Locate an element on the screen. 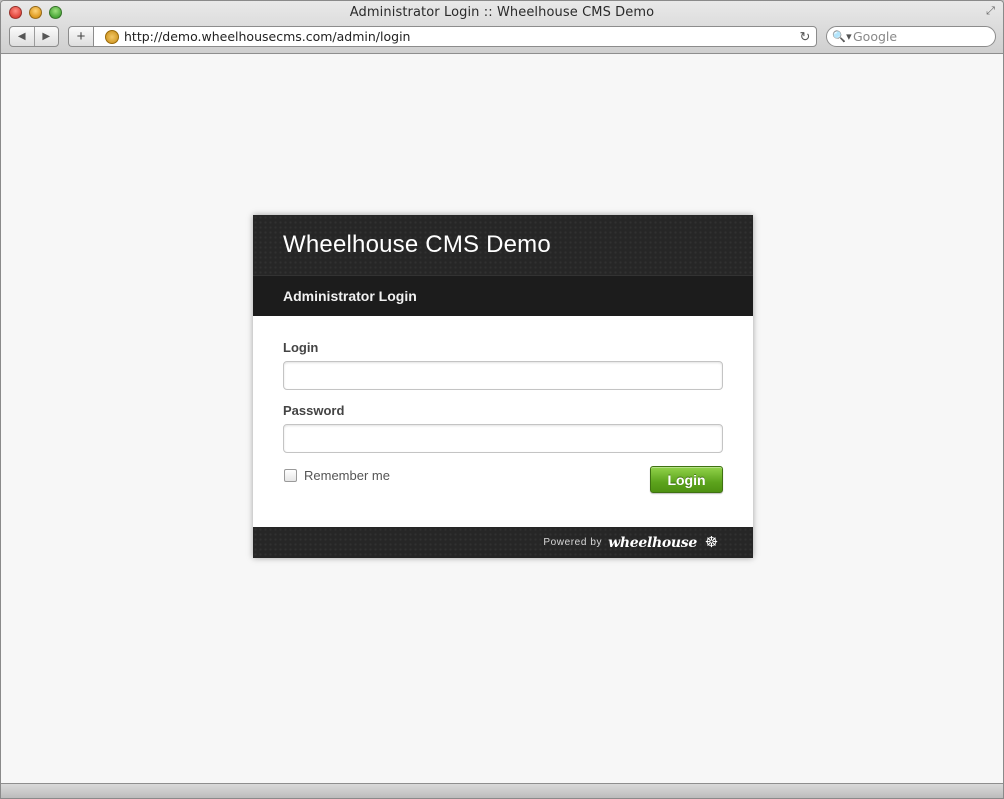 This screenshot has width=1004, height=799. panel-footer: Powered by wheelhouse ☸ is located at coordinates (503, 542).